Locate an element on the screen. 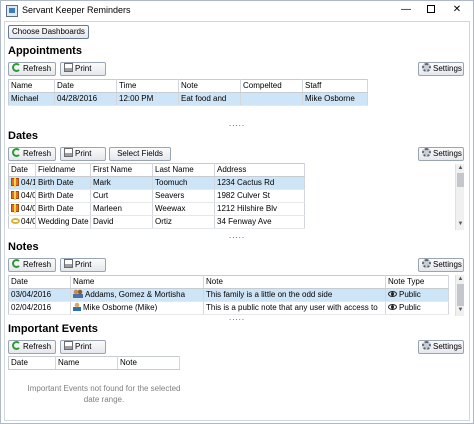 Image resolution: width=474 pixels, height=424 pixels. cell-first-name: David is located at coordinates (121, 222).